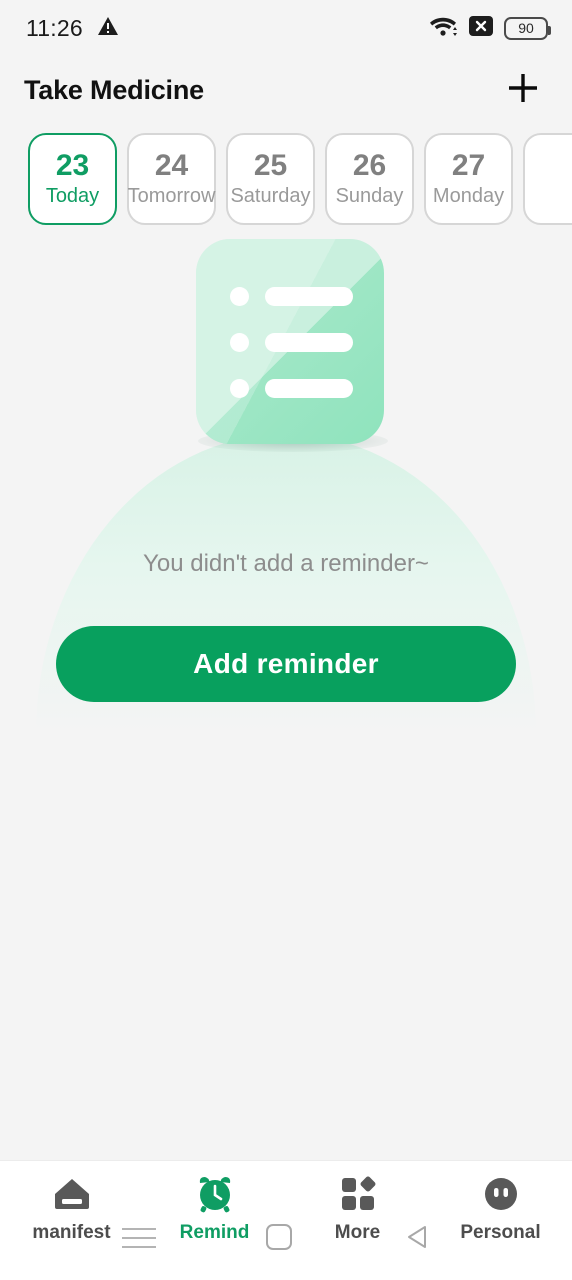 The image size is (572, 1280). Describe the element at coordinates (214, 1232) in the screenshot. I see `nav-label: Remind` at that location.